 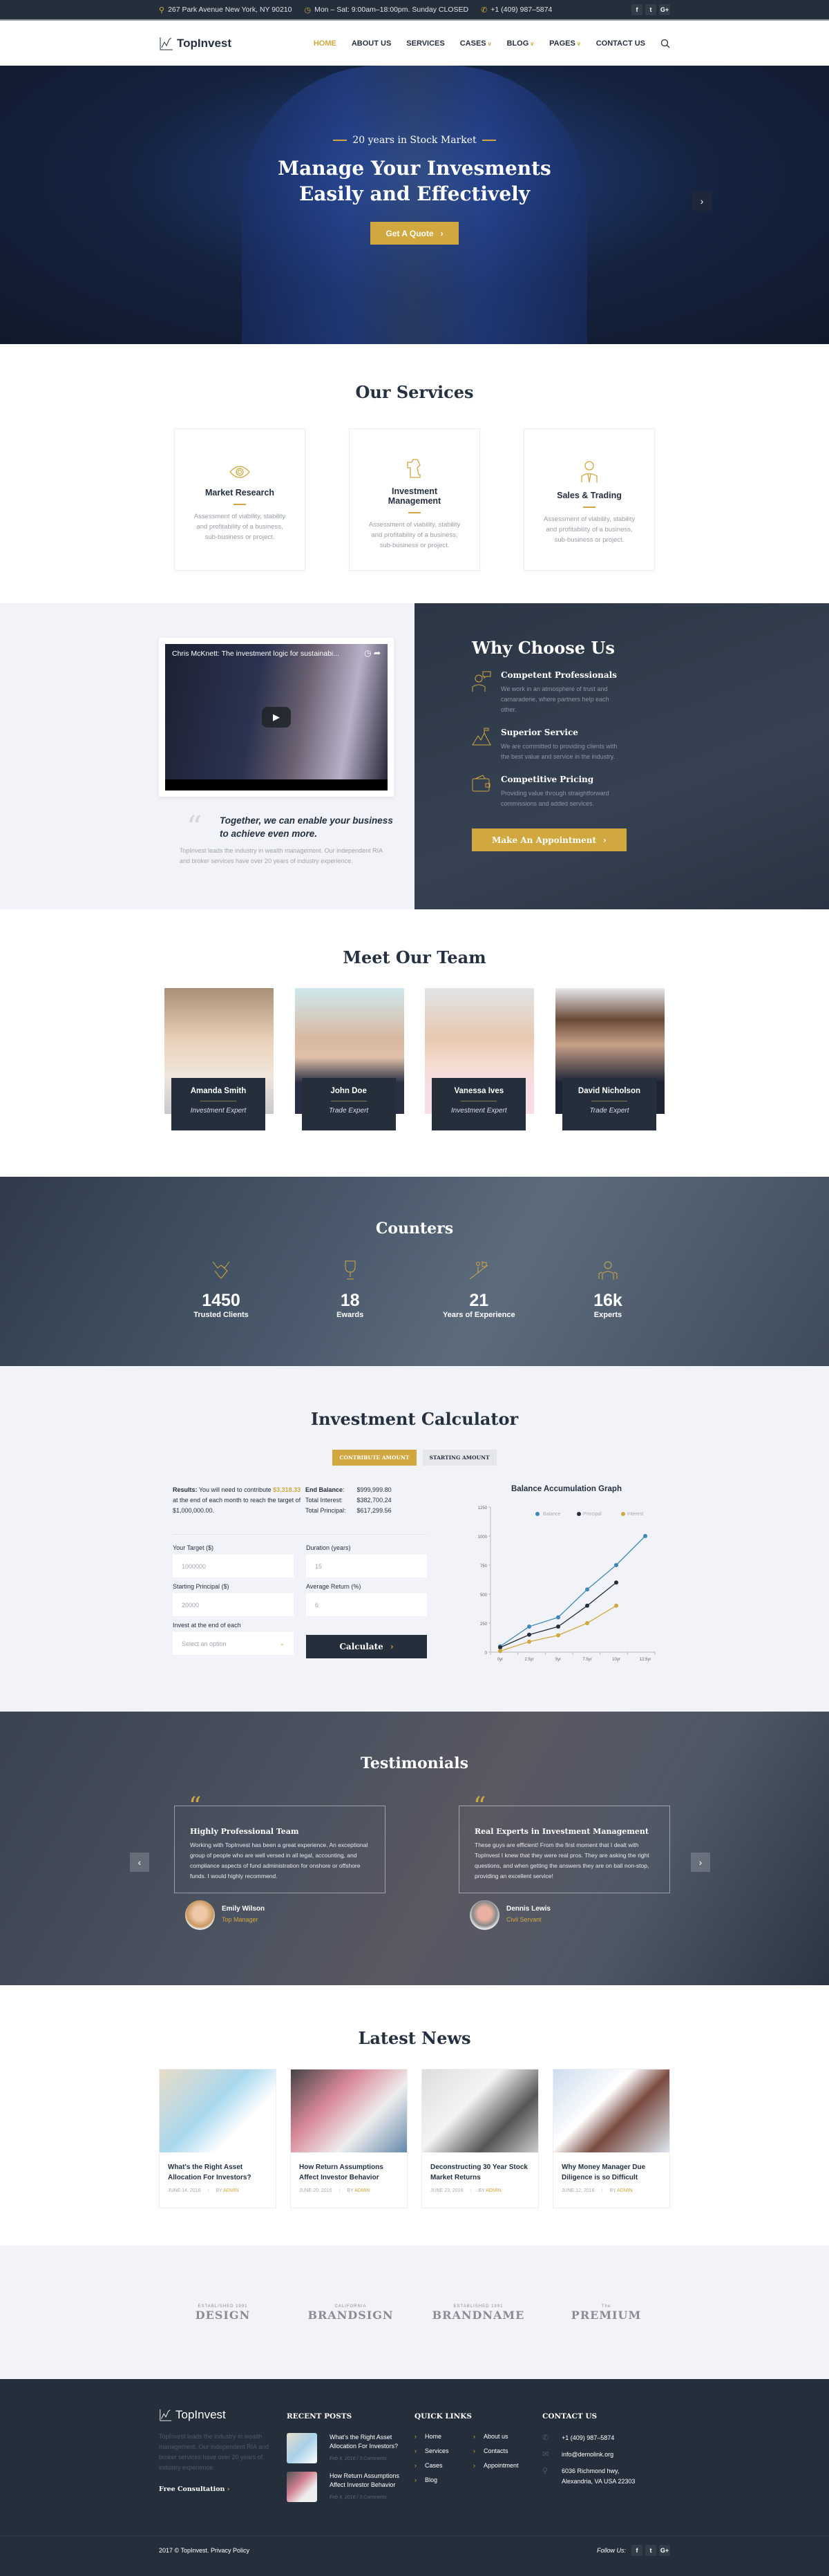 I want to click on quick-link: › Services, so click(x=444, y=2450).